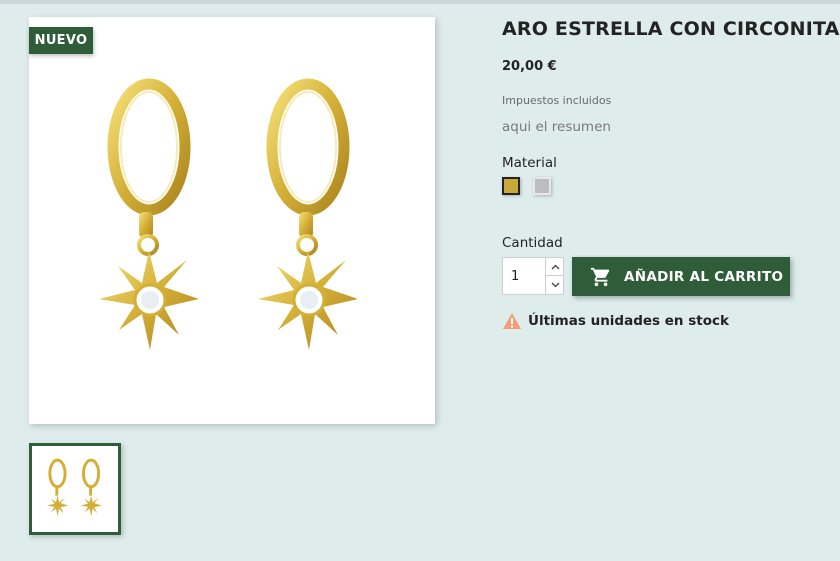 The width and height of the screenshot is (840, 561). I want to click on quantity-increase-button, so click(554, 267).